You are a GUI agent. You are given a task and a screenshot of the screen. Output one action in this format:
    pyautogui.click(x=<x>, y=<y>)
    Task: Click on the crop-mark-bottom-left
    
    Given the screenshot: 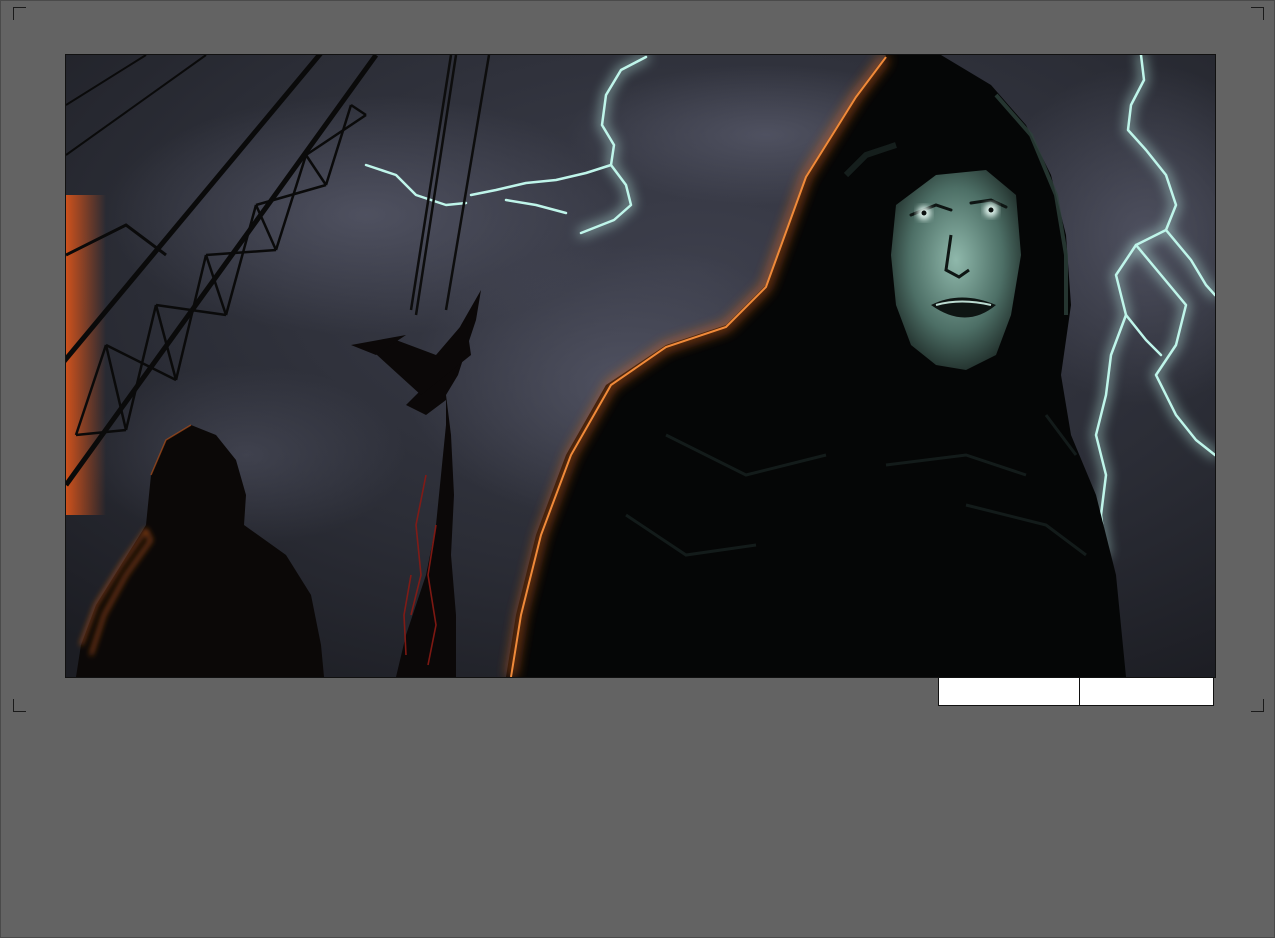 What is the action you would take?
    pyautogui.click(x=19, y=705)
    